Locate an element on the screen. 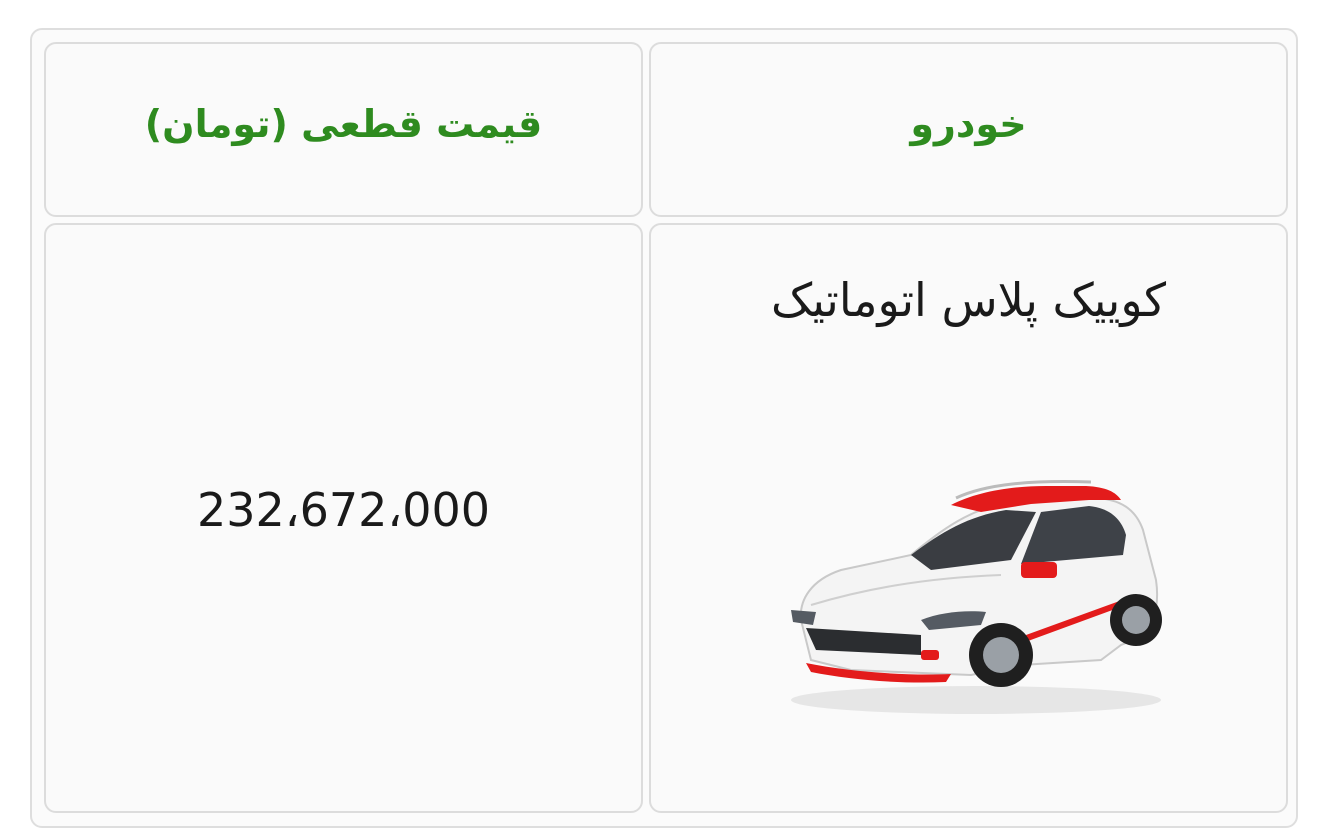 Image resolution: width=1325 pixels, height=828 pixels. header-car-label: خودرو is located at coordinates (968, 124).